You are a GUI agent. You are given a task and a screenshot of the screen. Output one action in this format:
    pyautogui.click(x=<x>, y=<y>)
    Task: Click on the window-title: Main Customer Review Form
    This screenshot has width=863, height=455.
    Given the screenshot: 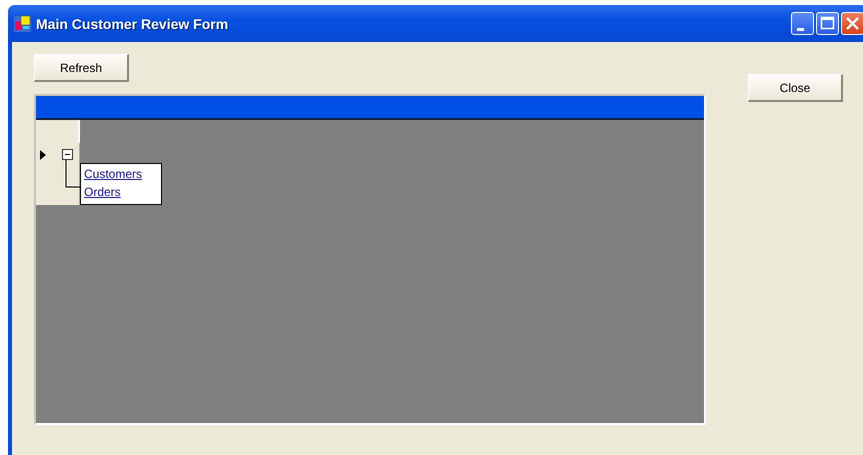 What is the action you would take?
    pyautogui.click(x=133, y=24)
    